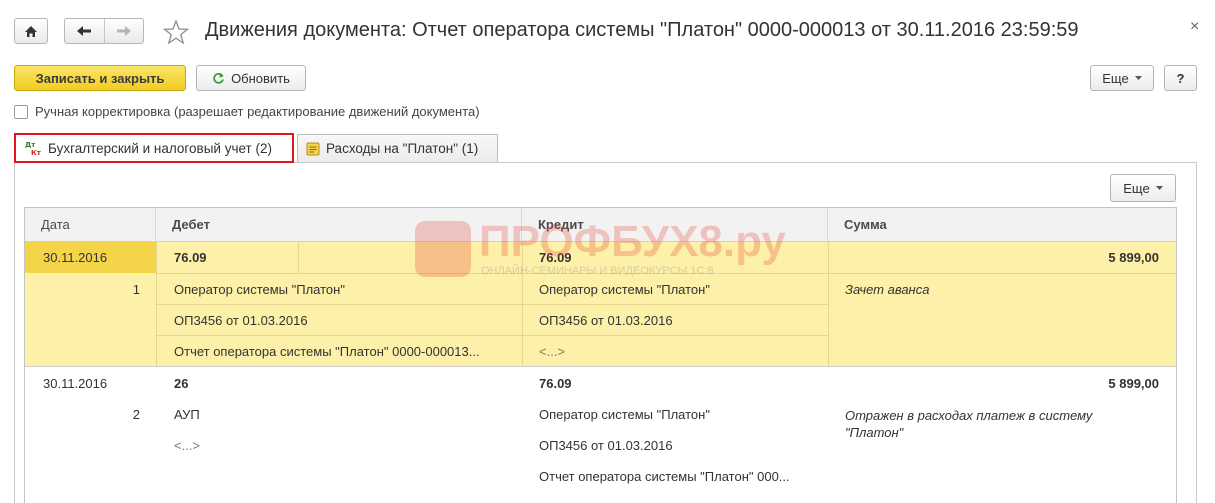 This screenshot has width=1215, height=503. I want to click on close-icon: ×, so click(1194, 27).